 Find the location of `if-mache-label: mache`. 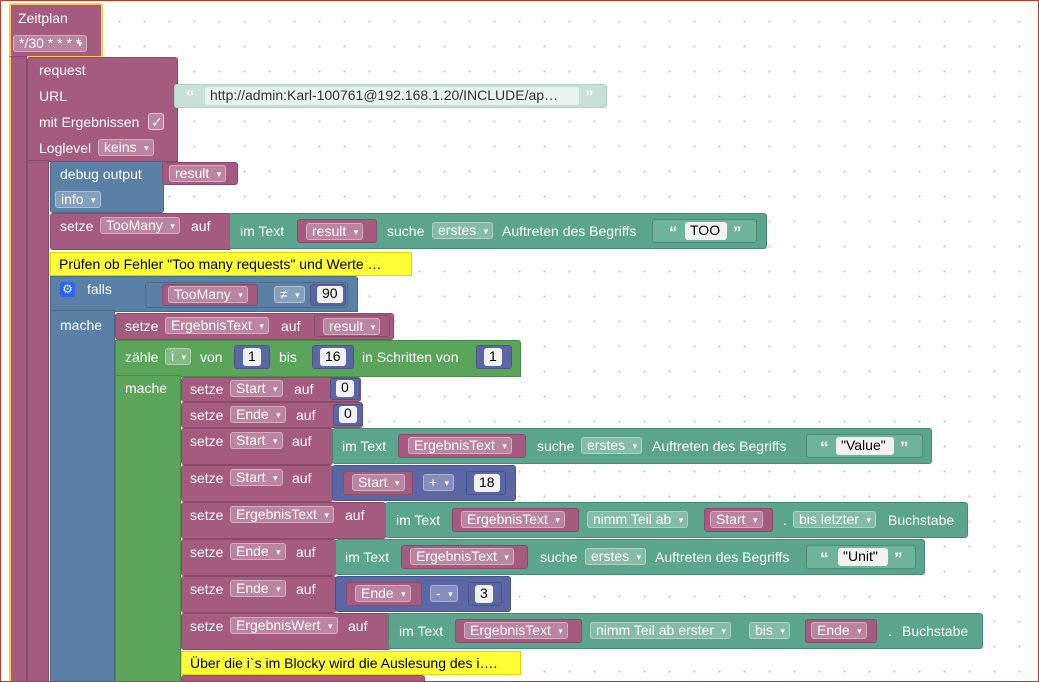

if-mache-label: mache is located at coordinates (81, 325).